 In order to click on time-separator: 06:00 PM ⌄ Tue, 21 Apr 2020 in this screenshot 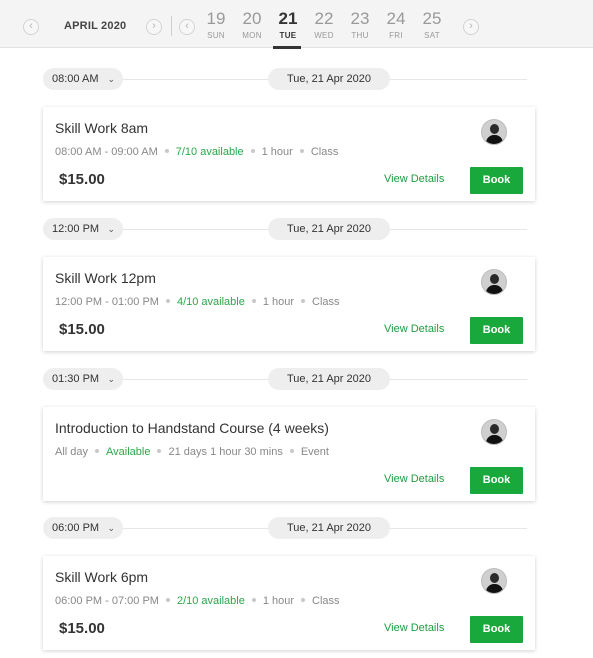, I will do `click(285, 528)`.